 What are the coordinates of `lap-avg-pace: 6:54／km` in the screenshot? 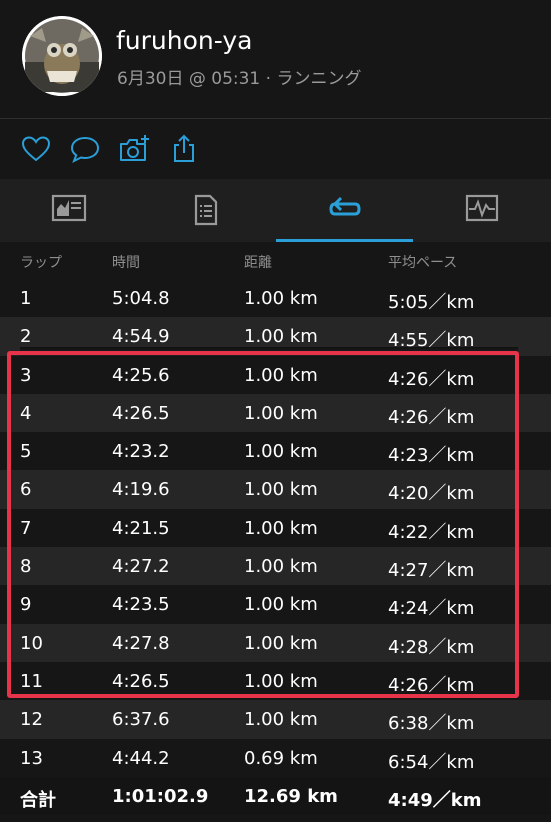 It's located at (431, 762).